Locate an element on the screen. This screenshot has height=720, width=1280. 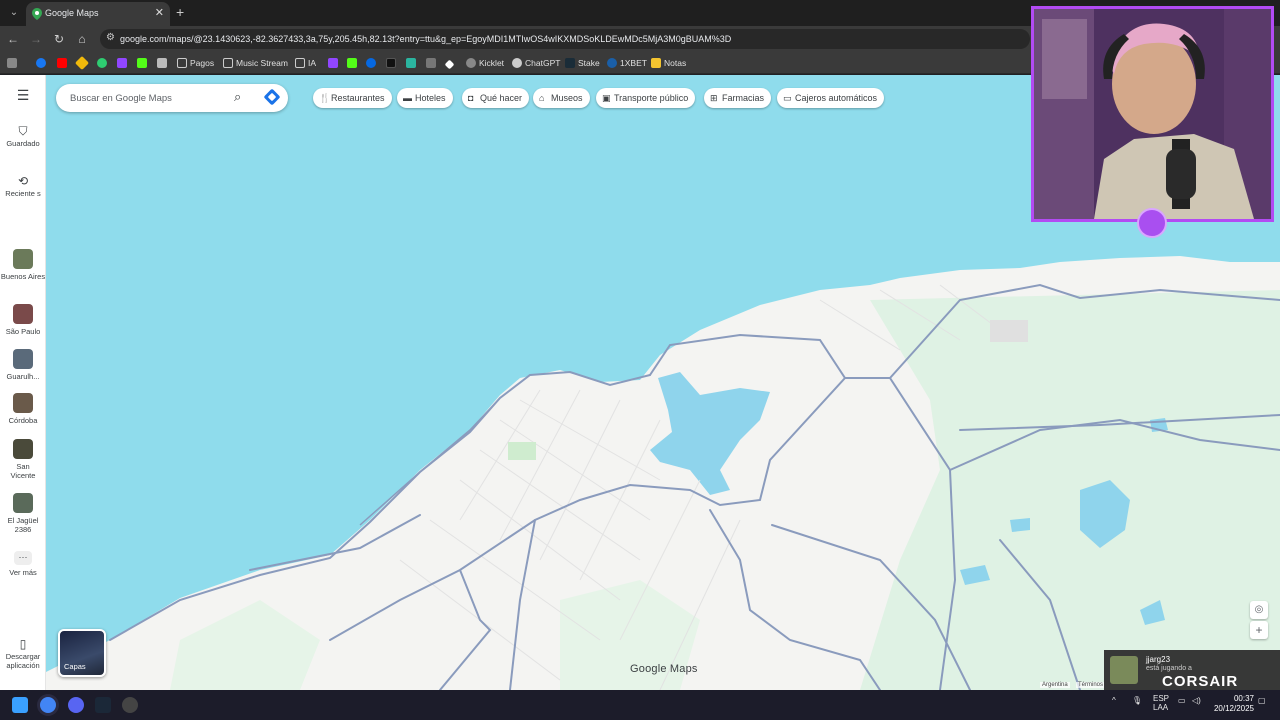
tab-search-icon: ⌄ is located at coordinates (14, 13).